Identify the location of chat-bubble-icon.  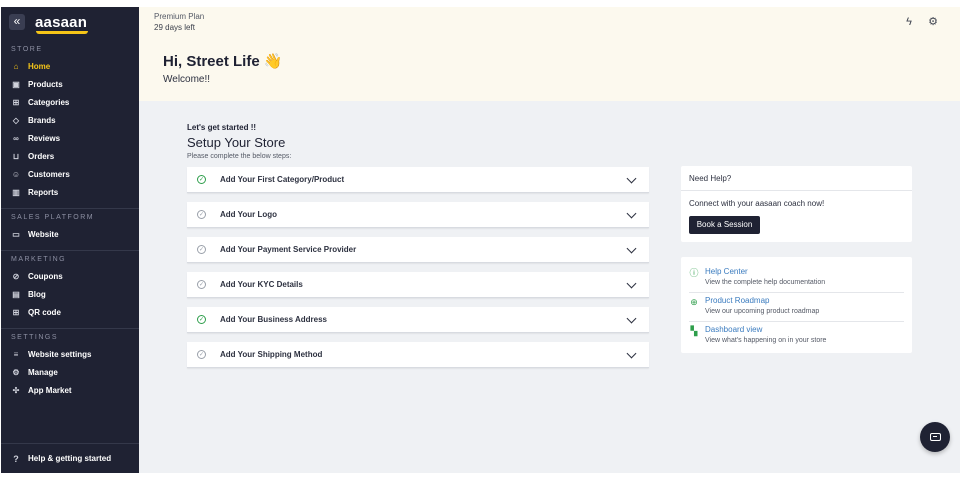
(935, 437).